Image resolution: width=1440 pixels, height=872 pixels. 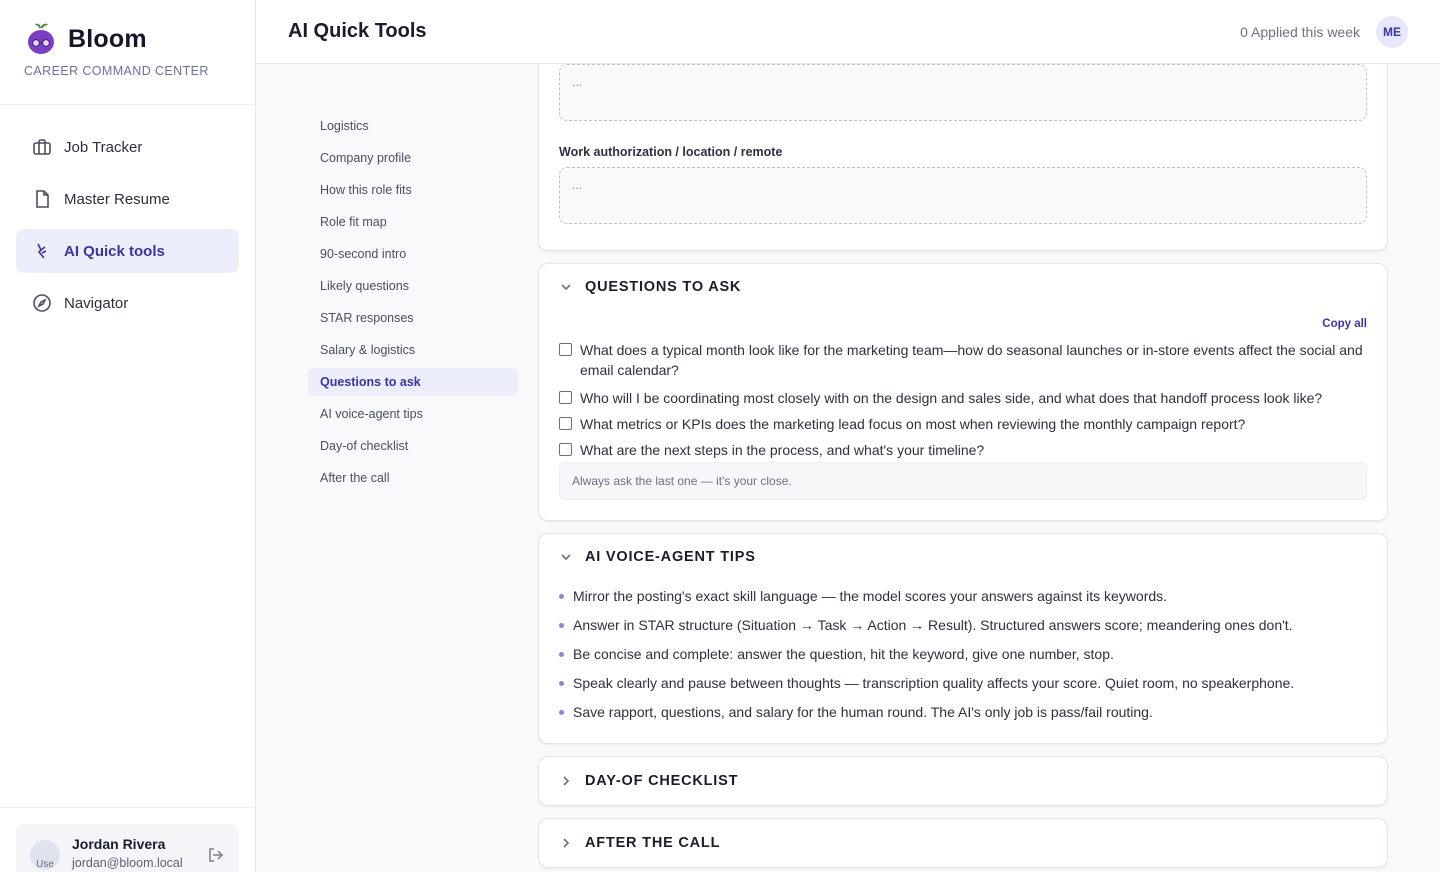 I want to click on nav-label: Navigator, so click(x=96, y=303).